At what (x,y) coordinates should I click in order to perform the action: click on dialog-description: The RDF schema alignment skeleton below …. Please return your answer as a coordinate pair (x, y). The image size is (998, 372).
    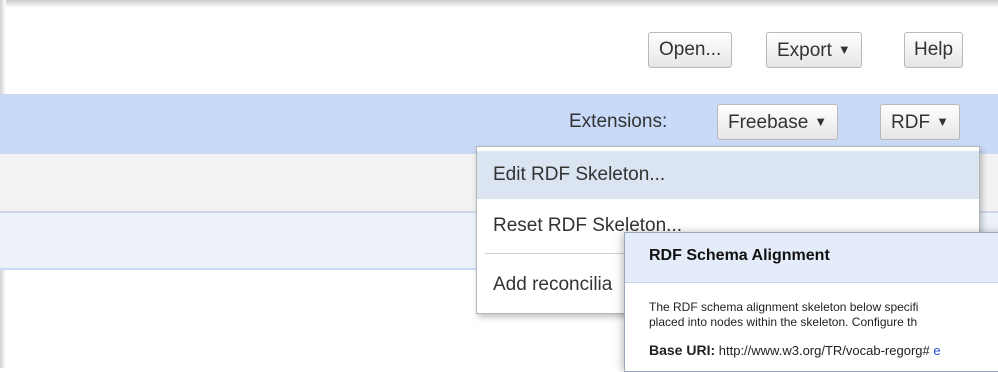
    Looking at the image, I should click on (783, 315).